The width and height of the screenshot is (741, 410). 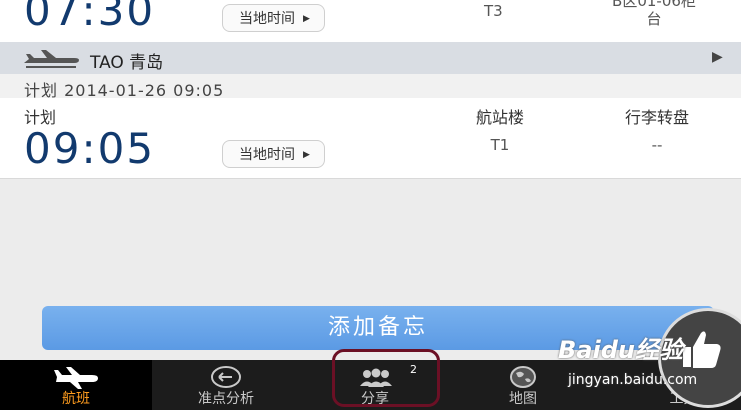 What do you see at coordinates (386, 378) in the screenshot?
I see `share-tab-highlight` at bounding box center [386, 378].